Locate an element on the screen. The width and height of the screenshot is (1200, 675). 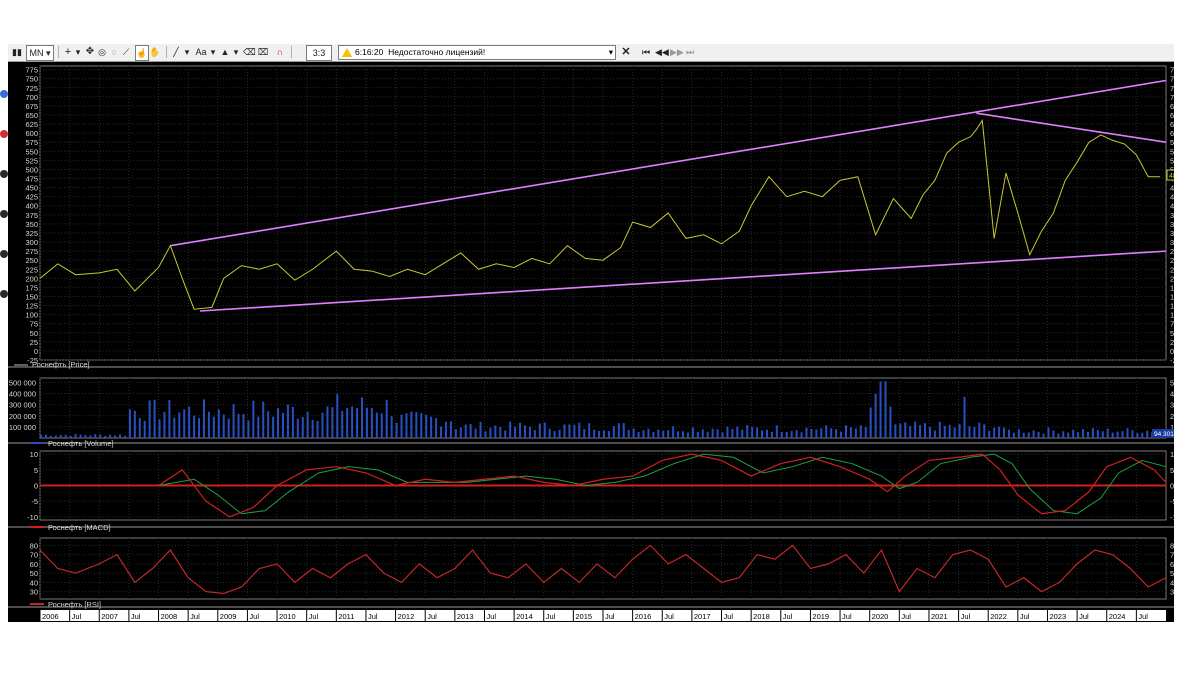
x-tick-label: 2012 is located at coordinates (406, 616).